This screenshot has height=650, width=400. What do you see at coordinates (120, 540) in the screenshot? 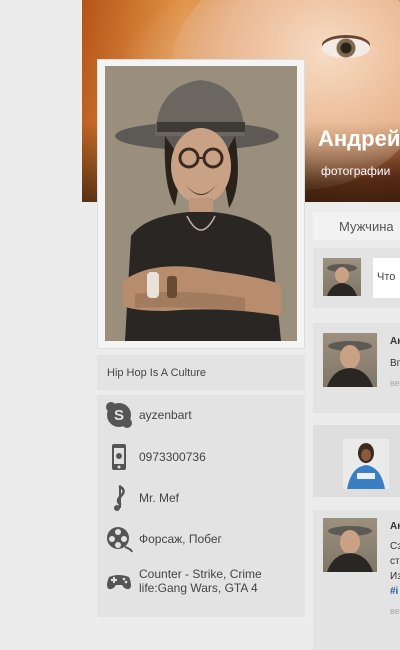
I see `film-reel-icon` at bounding box center [120, 540].